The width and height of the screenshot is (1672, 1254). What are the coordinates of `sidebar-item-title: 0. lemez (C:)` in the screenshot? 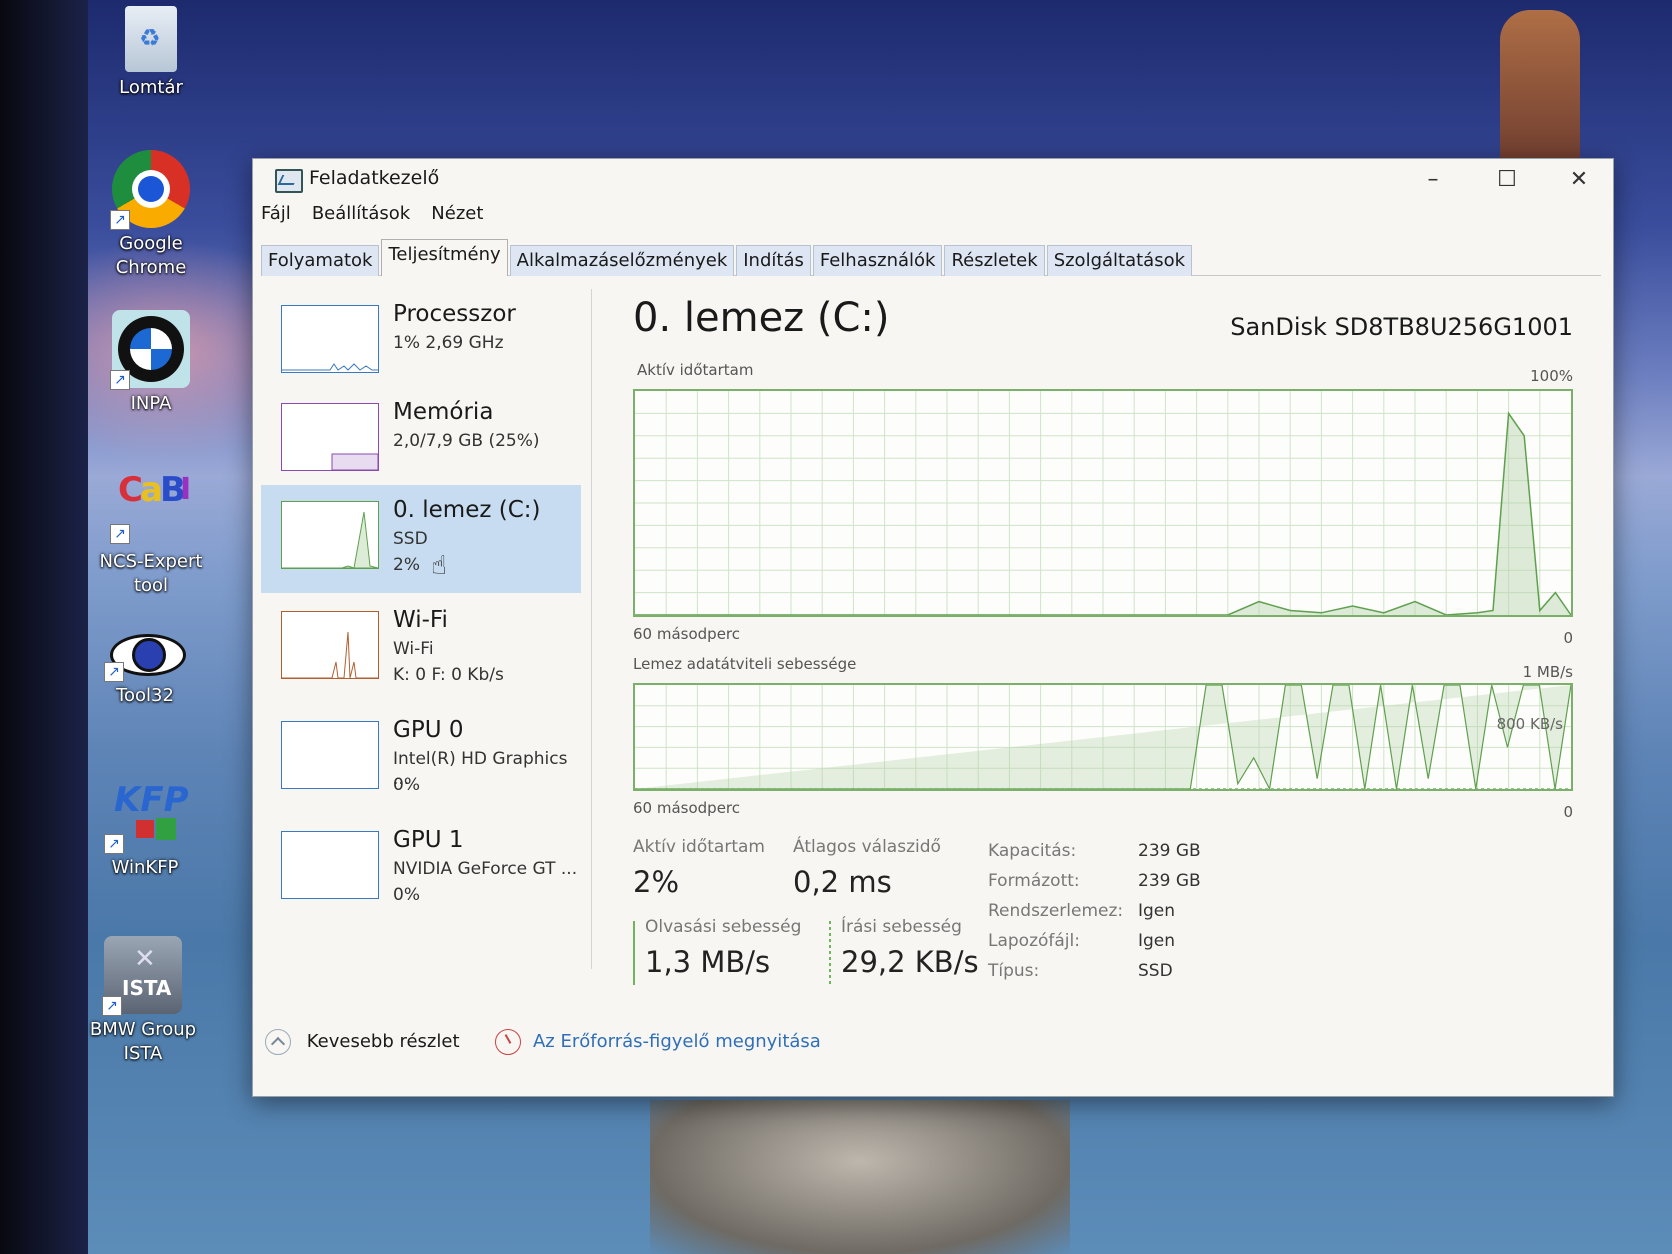 It's located at (467, 510).